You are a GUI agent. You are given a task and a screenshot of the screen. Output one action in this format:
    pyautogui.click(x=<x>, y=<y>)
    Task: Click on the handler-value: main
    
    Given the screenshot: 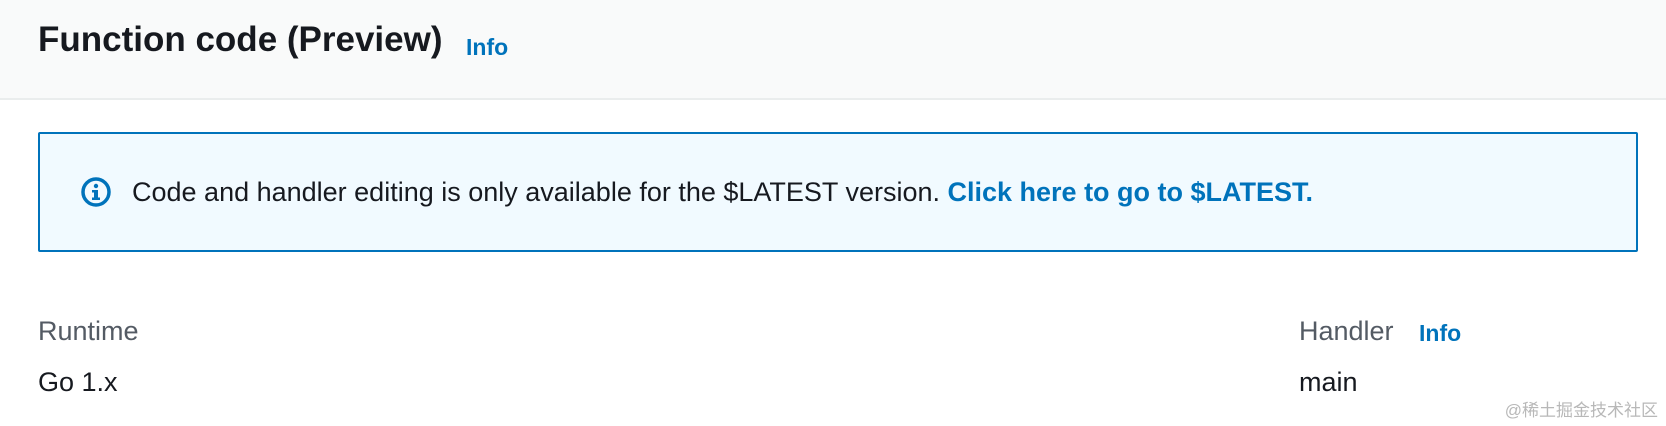 What is the action you would take?
    pyautogui.click(x=1328, y=382)
    